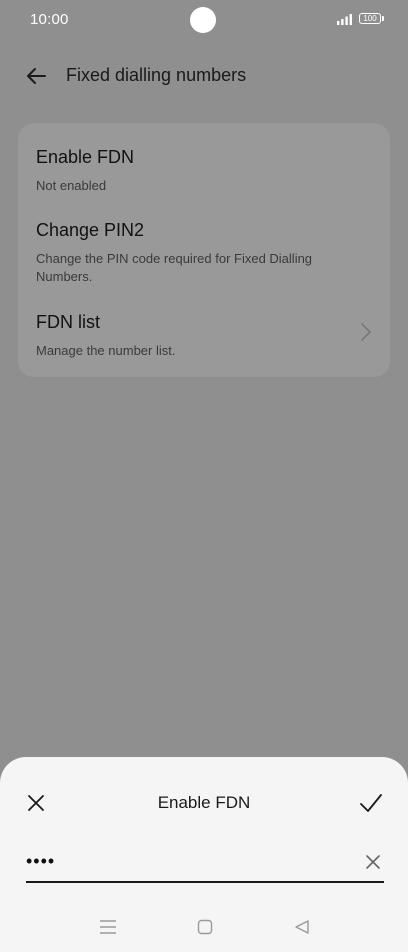 The width and height of the screenshot is (408, 952). Describe the element at coordinates (108, 927) in the screenshot. I see `menu-icon` at that location.